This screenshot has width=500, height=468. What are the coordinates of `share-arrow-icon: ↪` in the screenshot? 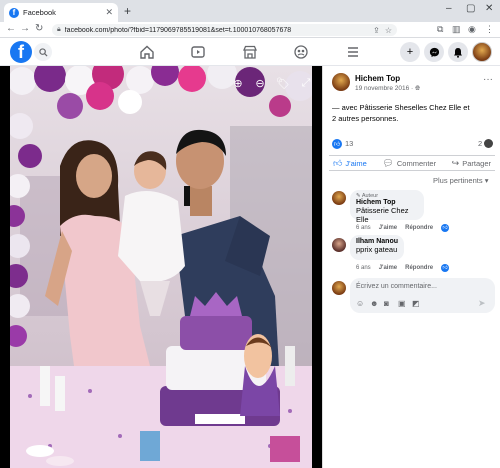 It's located at (455, 162).